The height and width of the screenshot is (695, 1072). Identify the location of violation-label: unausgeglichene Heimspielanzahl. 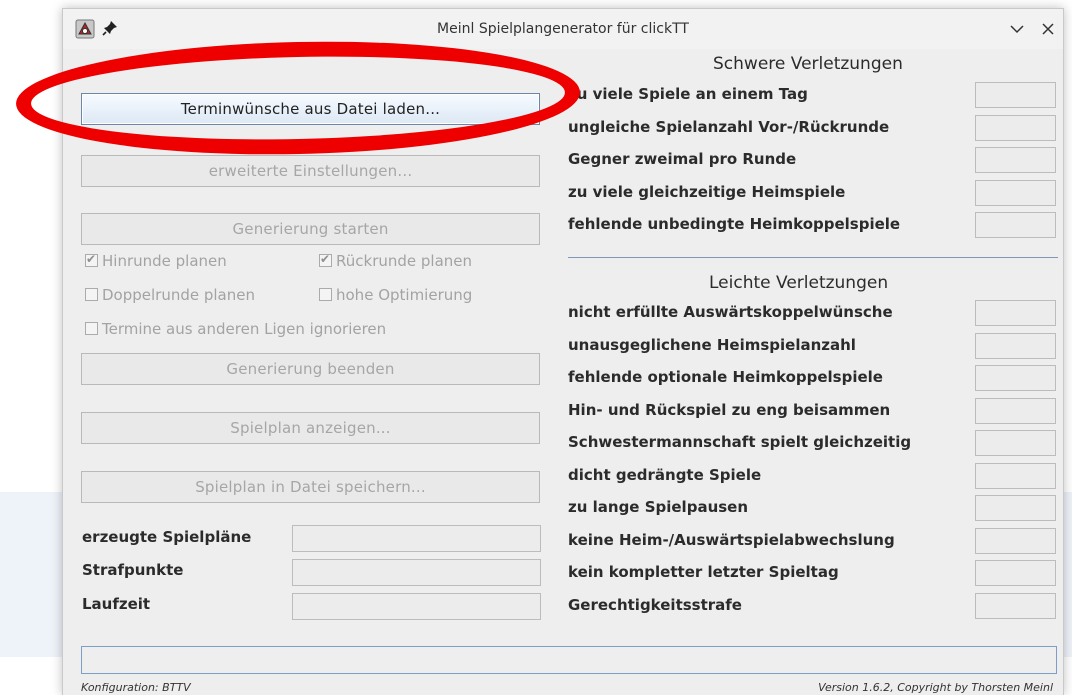
(712, 344).